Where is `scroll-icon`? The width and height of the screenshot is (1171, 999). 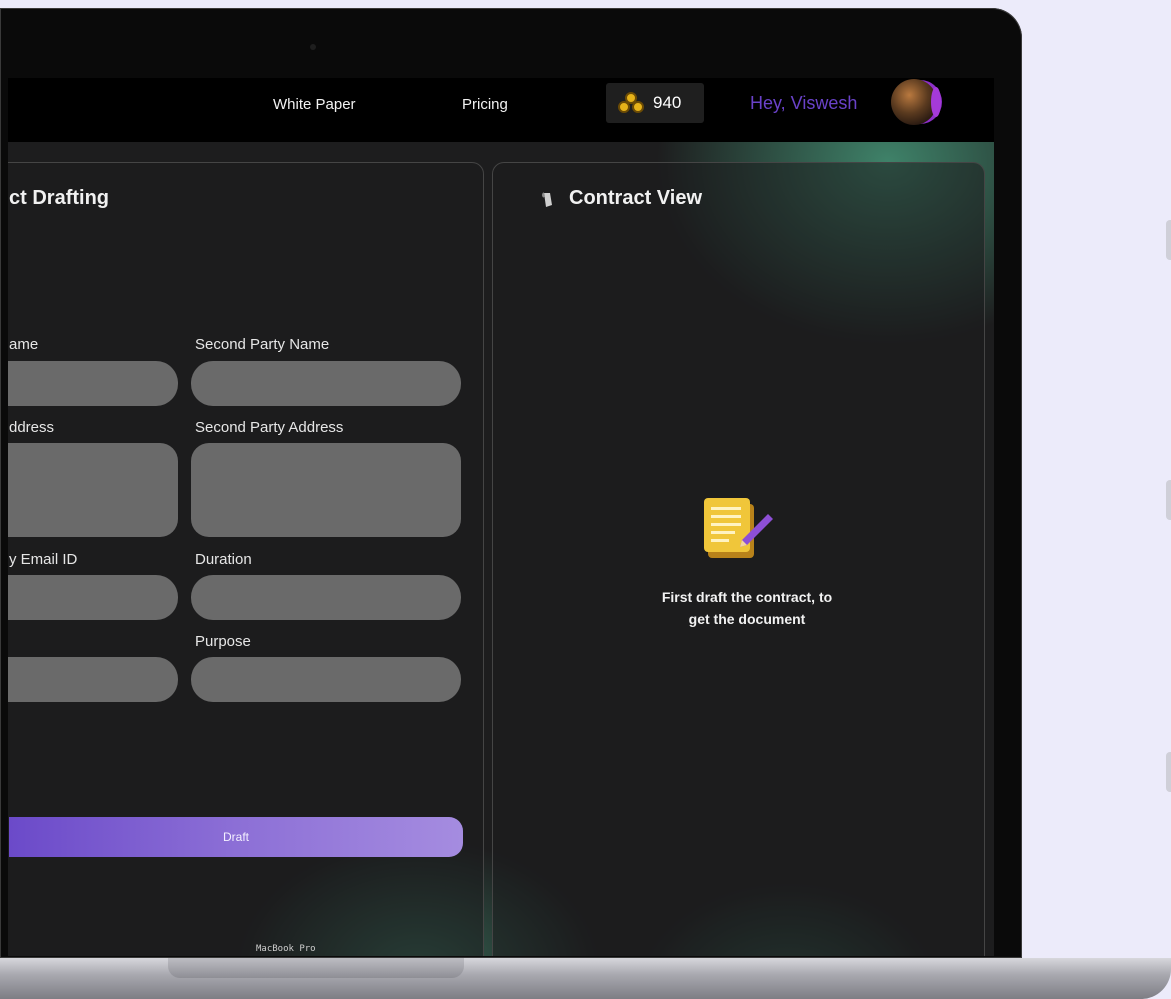 scroll-icon is located at coordinates (547, 199).